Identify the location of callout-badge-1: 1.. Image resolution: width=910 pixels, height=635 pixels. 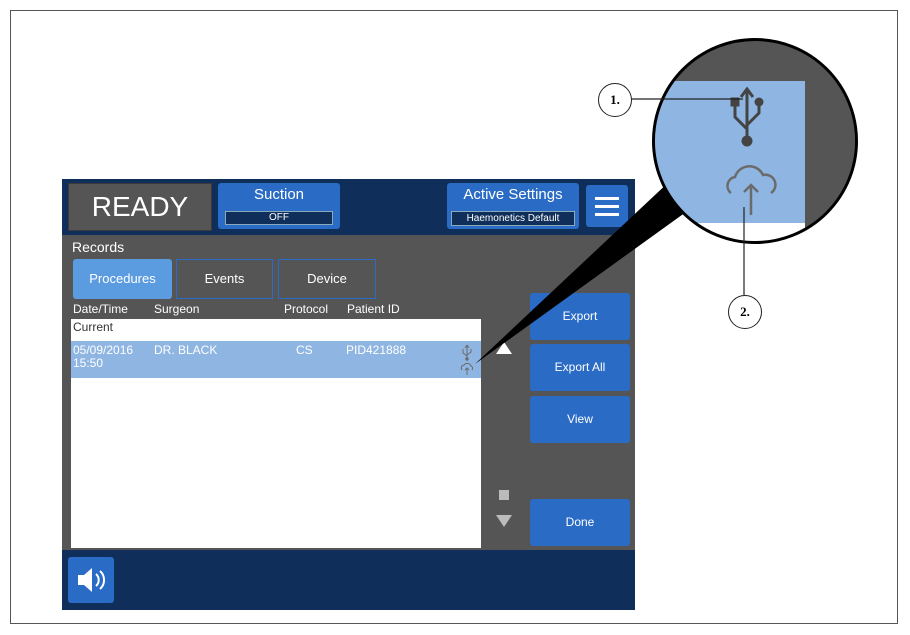
(615, 100).